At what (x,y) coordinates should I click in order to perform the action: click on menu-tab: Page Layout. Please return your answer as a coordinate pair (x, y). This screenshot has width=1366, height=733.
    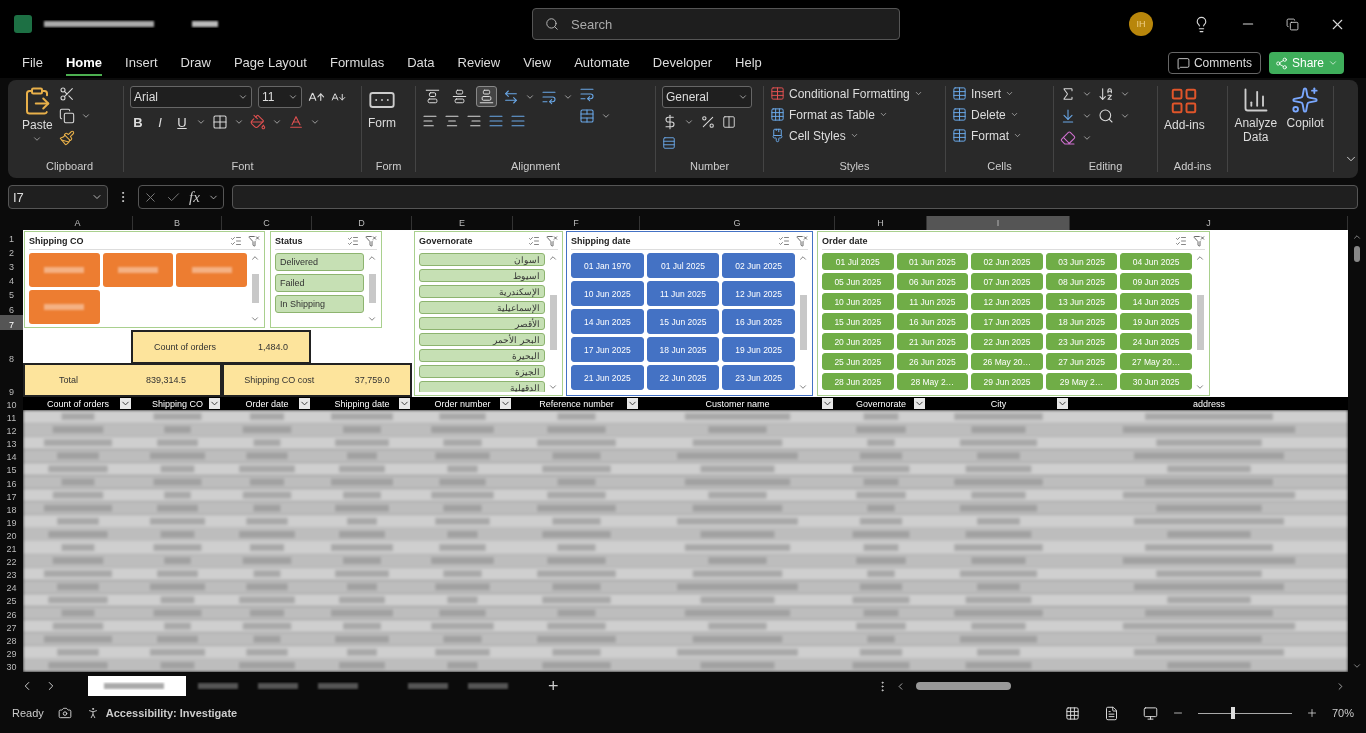
    Looking at the image, I should click on (270, 63).